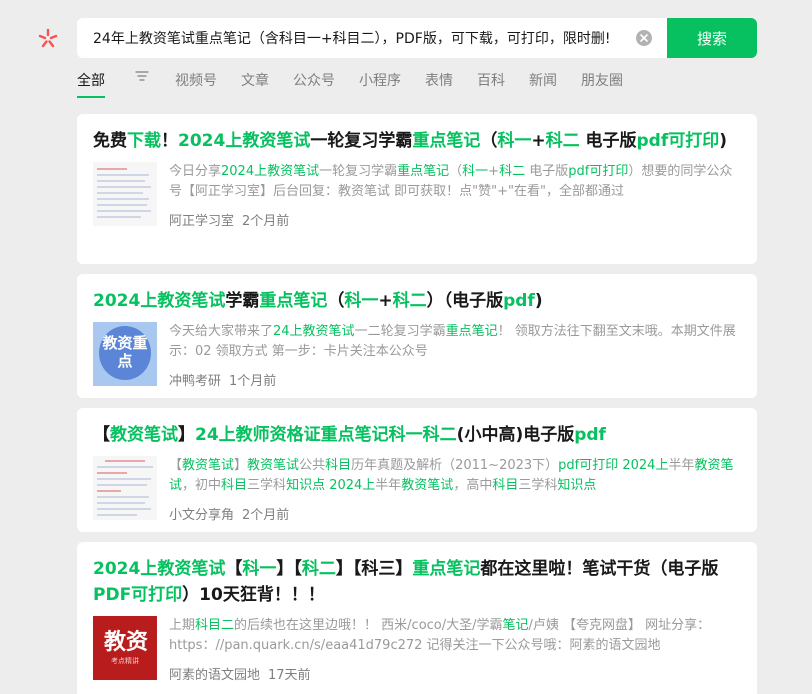 The image size is (812, 694). I want to click on text-segment: 的后续也在这里边哦！！ 西米/coco/大圣/学霸, so click(368, 625).